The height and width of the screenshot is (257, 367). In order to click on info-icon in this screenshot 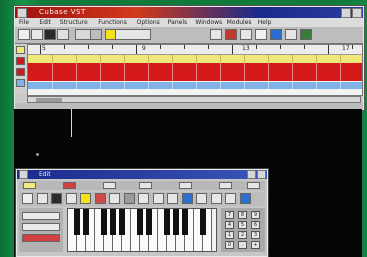, I will do `click(230, 198)`.